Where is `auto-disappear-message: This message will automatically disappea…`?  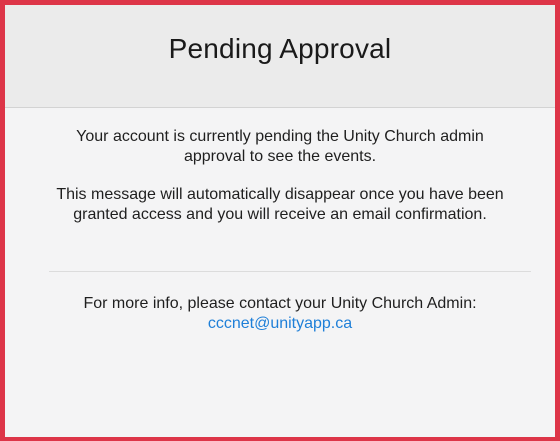
auto-disappear-message: This message will automatically disappea… is located at coordinates (280, 204).